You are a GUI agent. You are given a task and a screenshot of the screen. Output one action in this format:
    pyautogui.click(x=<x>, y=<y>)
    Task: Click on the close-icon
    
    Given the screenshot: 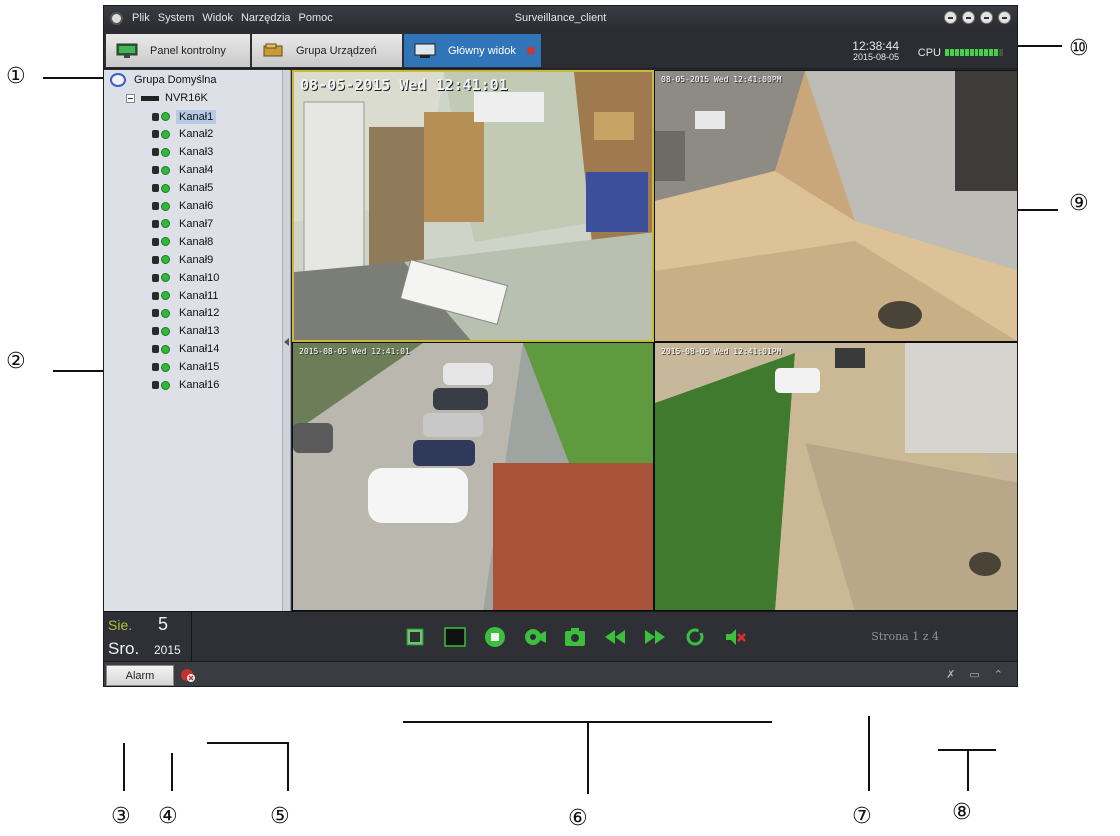 What is the action you would take?
    pyautogui.click(x=1004, y=17)
    